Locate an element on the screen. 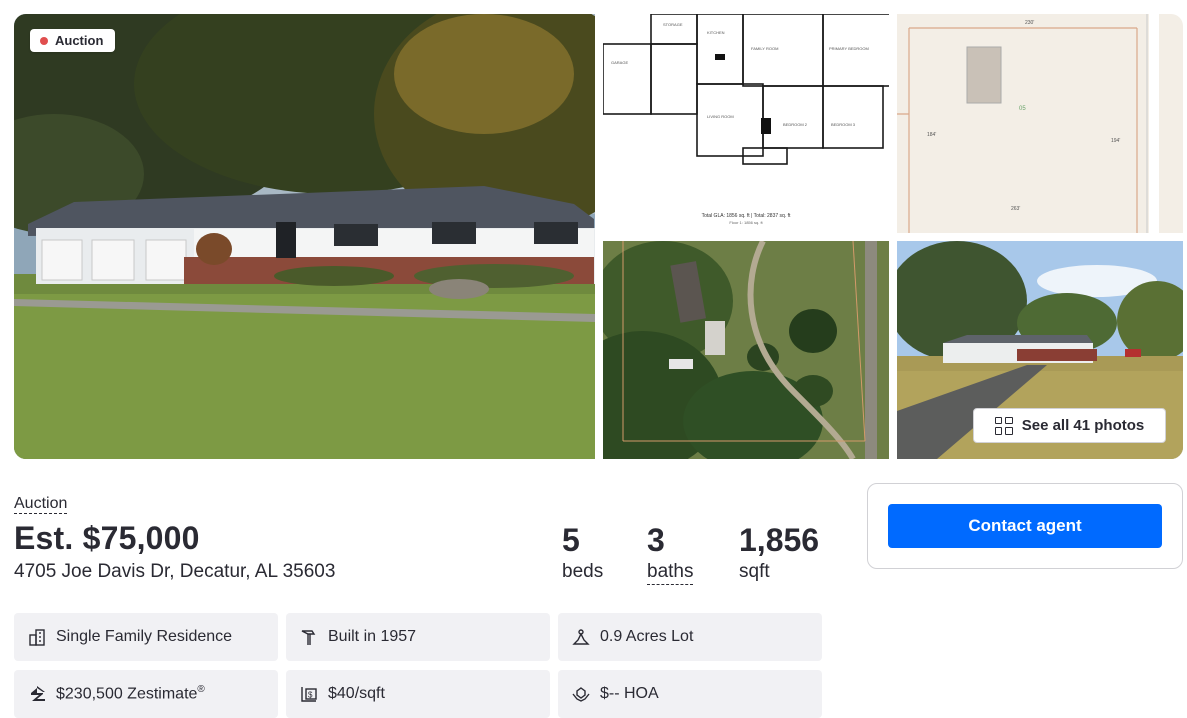  svg-text: 05 is located at coordinates (1022, 109).